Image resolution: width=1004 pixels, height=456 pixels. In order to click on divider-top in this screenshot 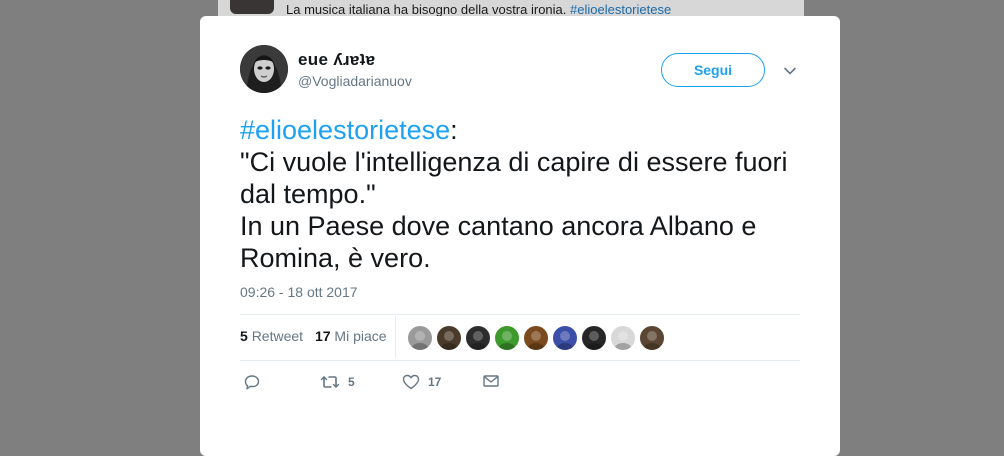, I will do `click(520, 314)`.